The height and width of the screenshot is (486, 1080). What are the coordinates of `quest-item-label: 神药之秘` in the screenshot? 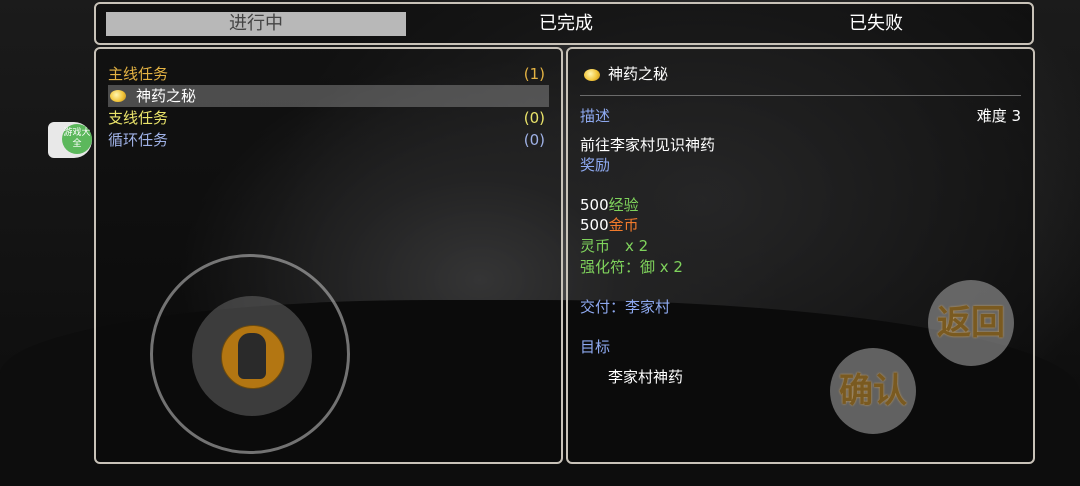 It's located at (166, 96).